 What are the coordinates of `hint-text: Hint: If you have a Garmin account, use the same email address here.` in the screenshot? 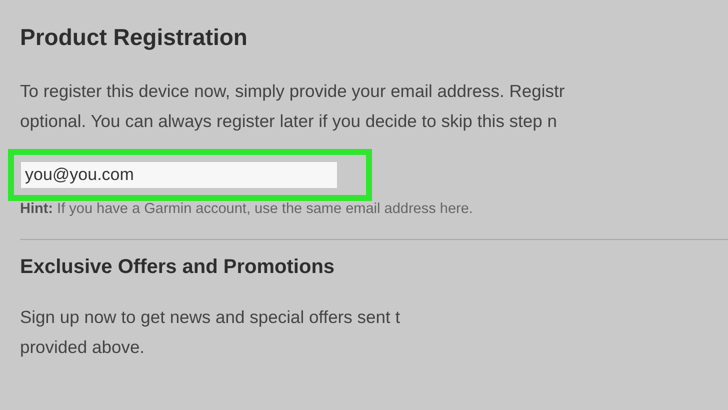 It's located at (246, 209).